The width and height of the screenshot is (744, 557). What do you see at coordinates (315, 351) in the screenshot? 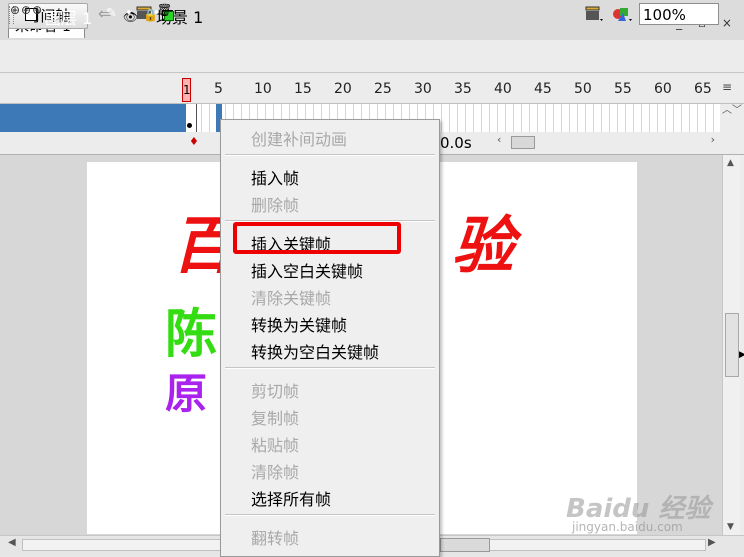
I see `menu-item-convert-to-blank-keyframe: 转换为空白关键帧` at bounding box center [315, 351].